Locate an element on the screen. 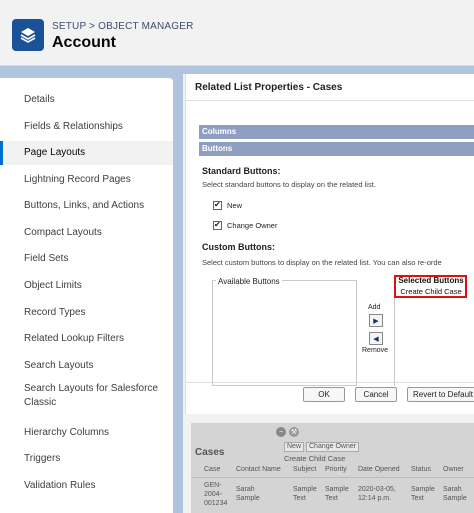 The height and width of the screenshot is (513, 474). table-cell: 2020-03-05, 12:14 p.m. is located at coordinates (377, 494).